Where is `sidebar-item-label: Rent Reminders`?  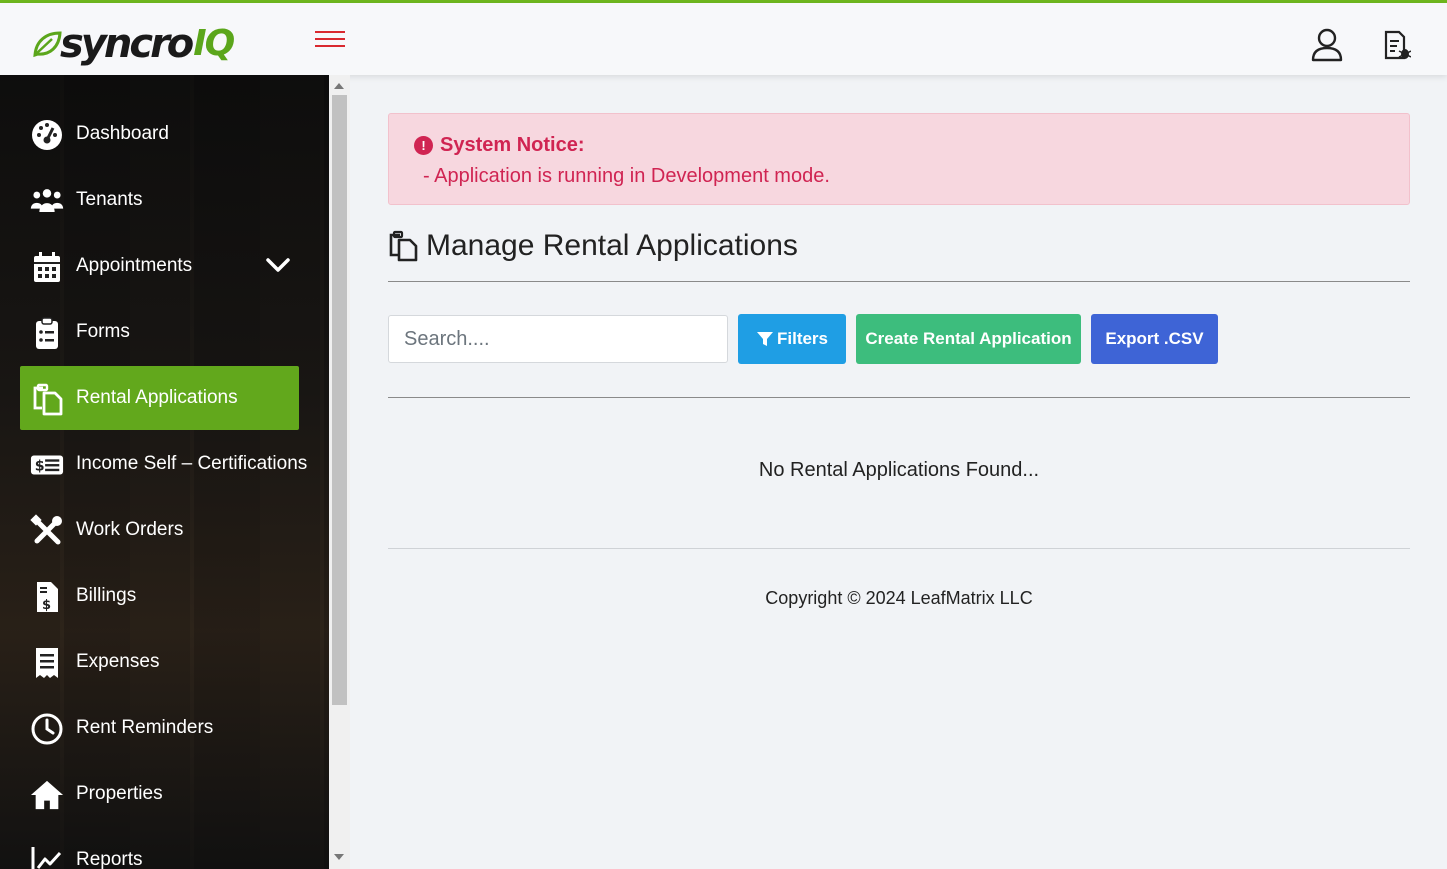 sidebar-item-label: Rent Reminders is located at coordinates (145, 727).